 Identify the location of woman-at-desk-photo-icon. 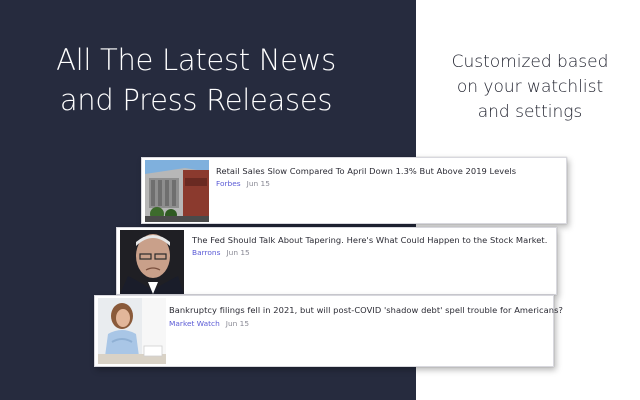
(132, 331).